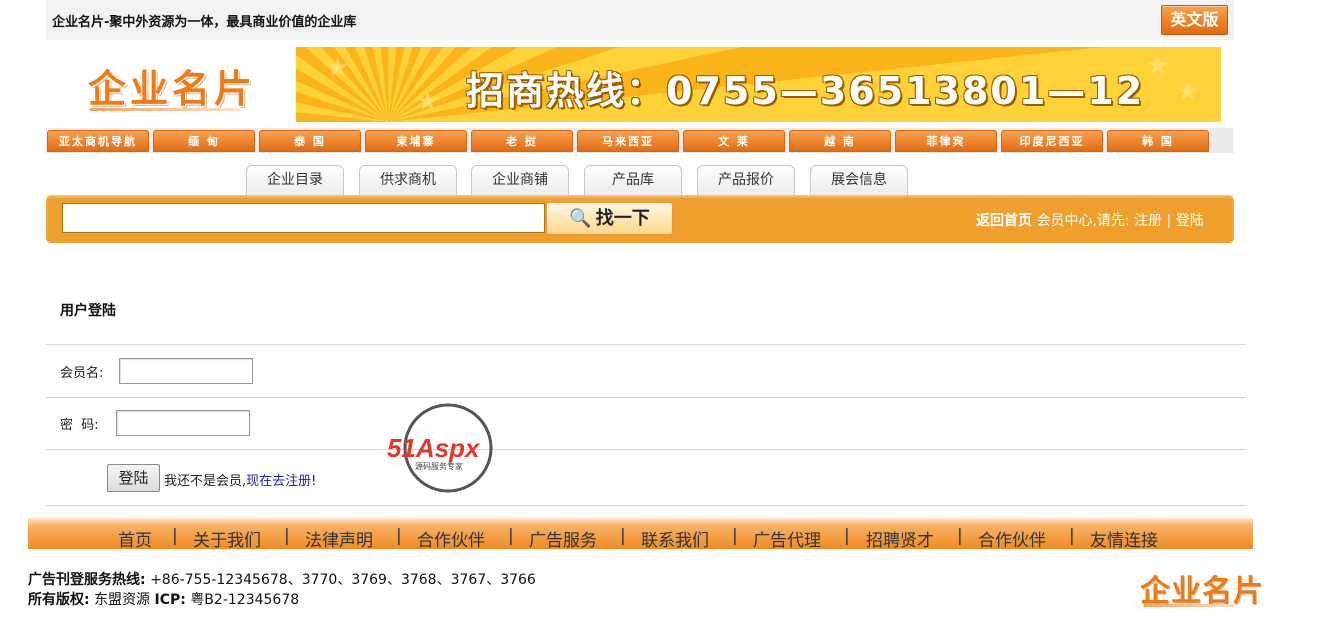 Image resolution: width=1341 pixels, height=637 pixels. I want to click on logo-underline, so click(165, 109).